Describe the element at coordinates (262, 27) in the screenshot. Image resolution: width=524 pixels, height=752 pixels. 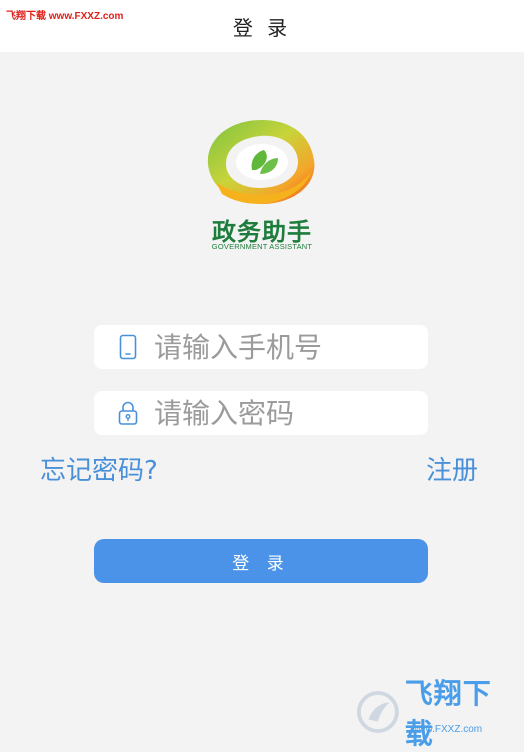
I see `page-title: 登 录` at that location.